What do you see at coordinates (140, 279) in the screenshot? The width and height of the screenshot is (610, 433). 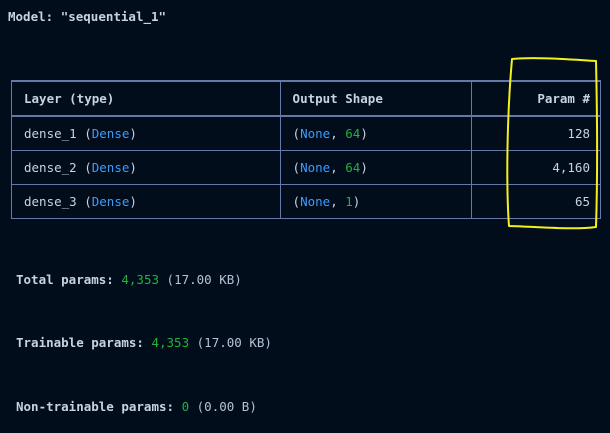 I see `total-params-value: 4,353` at bounding box center [140, 279].